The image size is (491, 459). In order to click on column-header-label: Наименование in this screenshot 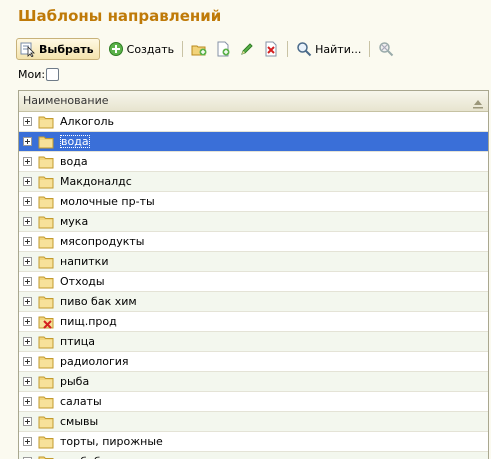, I will do `click(66, 100)`.